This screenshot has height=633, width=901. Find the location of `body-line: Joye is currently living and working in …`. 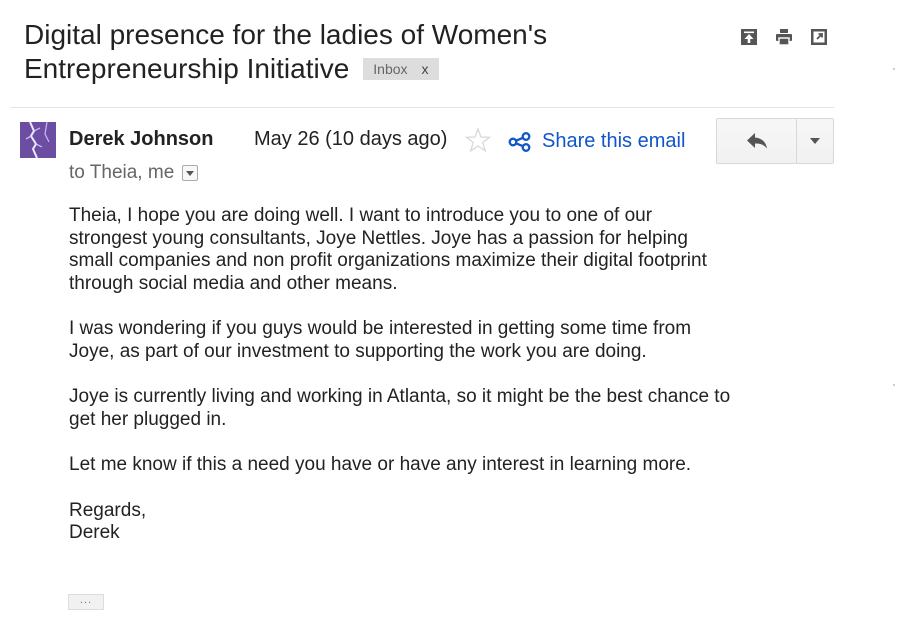

body-line: Joye is currently living and working in … is located at coordinates (400, 396).